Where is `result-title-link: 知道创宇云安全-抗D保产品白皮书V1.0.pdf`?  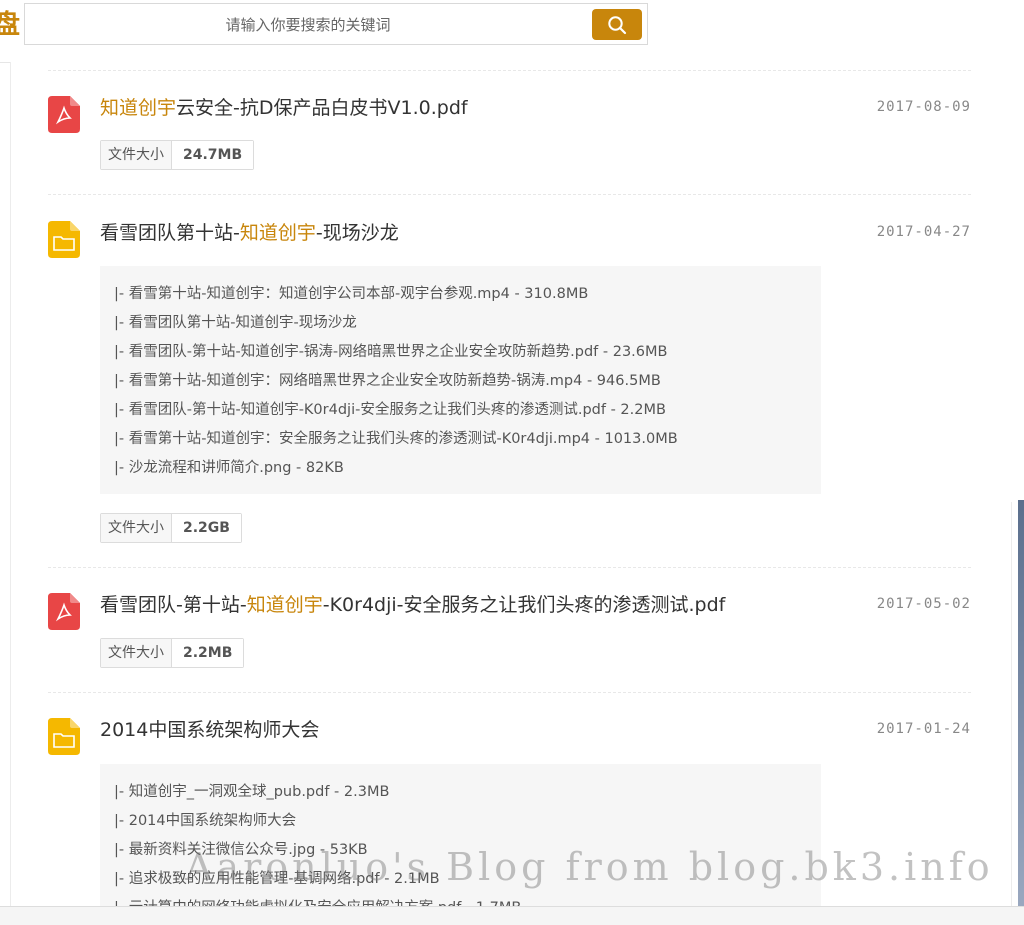 result-title-link: 知道创宇云安全-抗D保产品白皮书V1.0.pdf is located at coordinates (284, 108).